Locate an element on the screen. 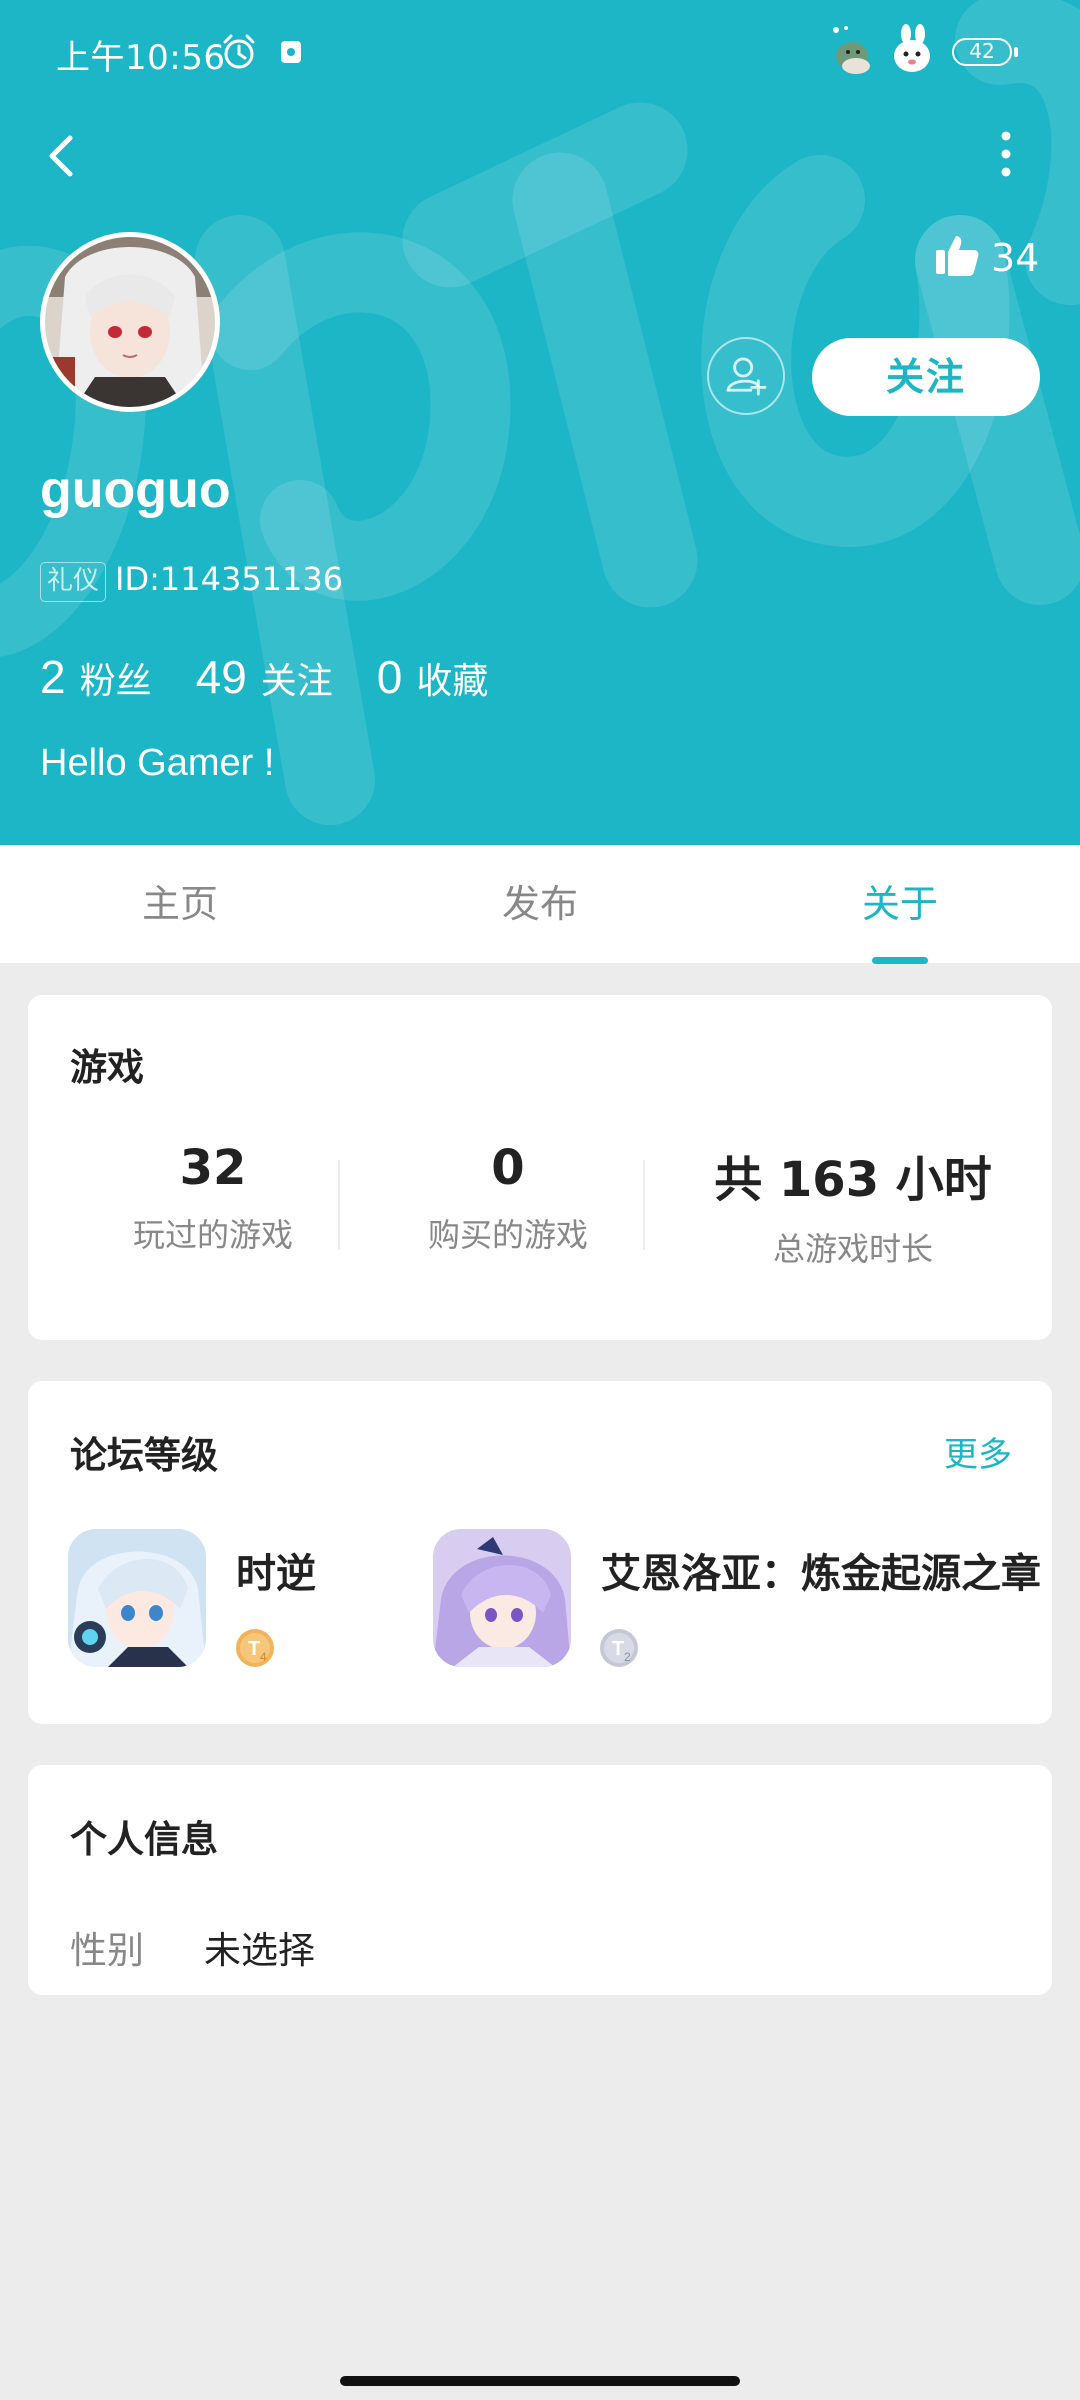 This screenshot has width=1080, height=2400. games-played-count: 32 is located at coordinates (213, 1168).